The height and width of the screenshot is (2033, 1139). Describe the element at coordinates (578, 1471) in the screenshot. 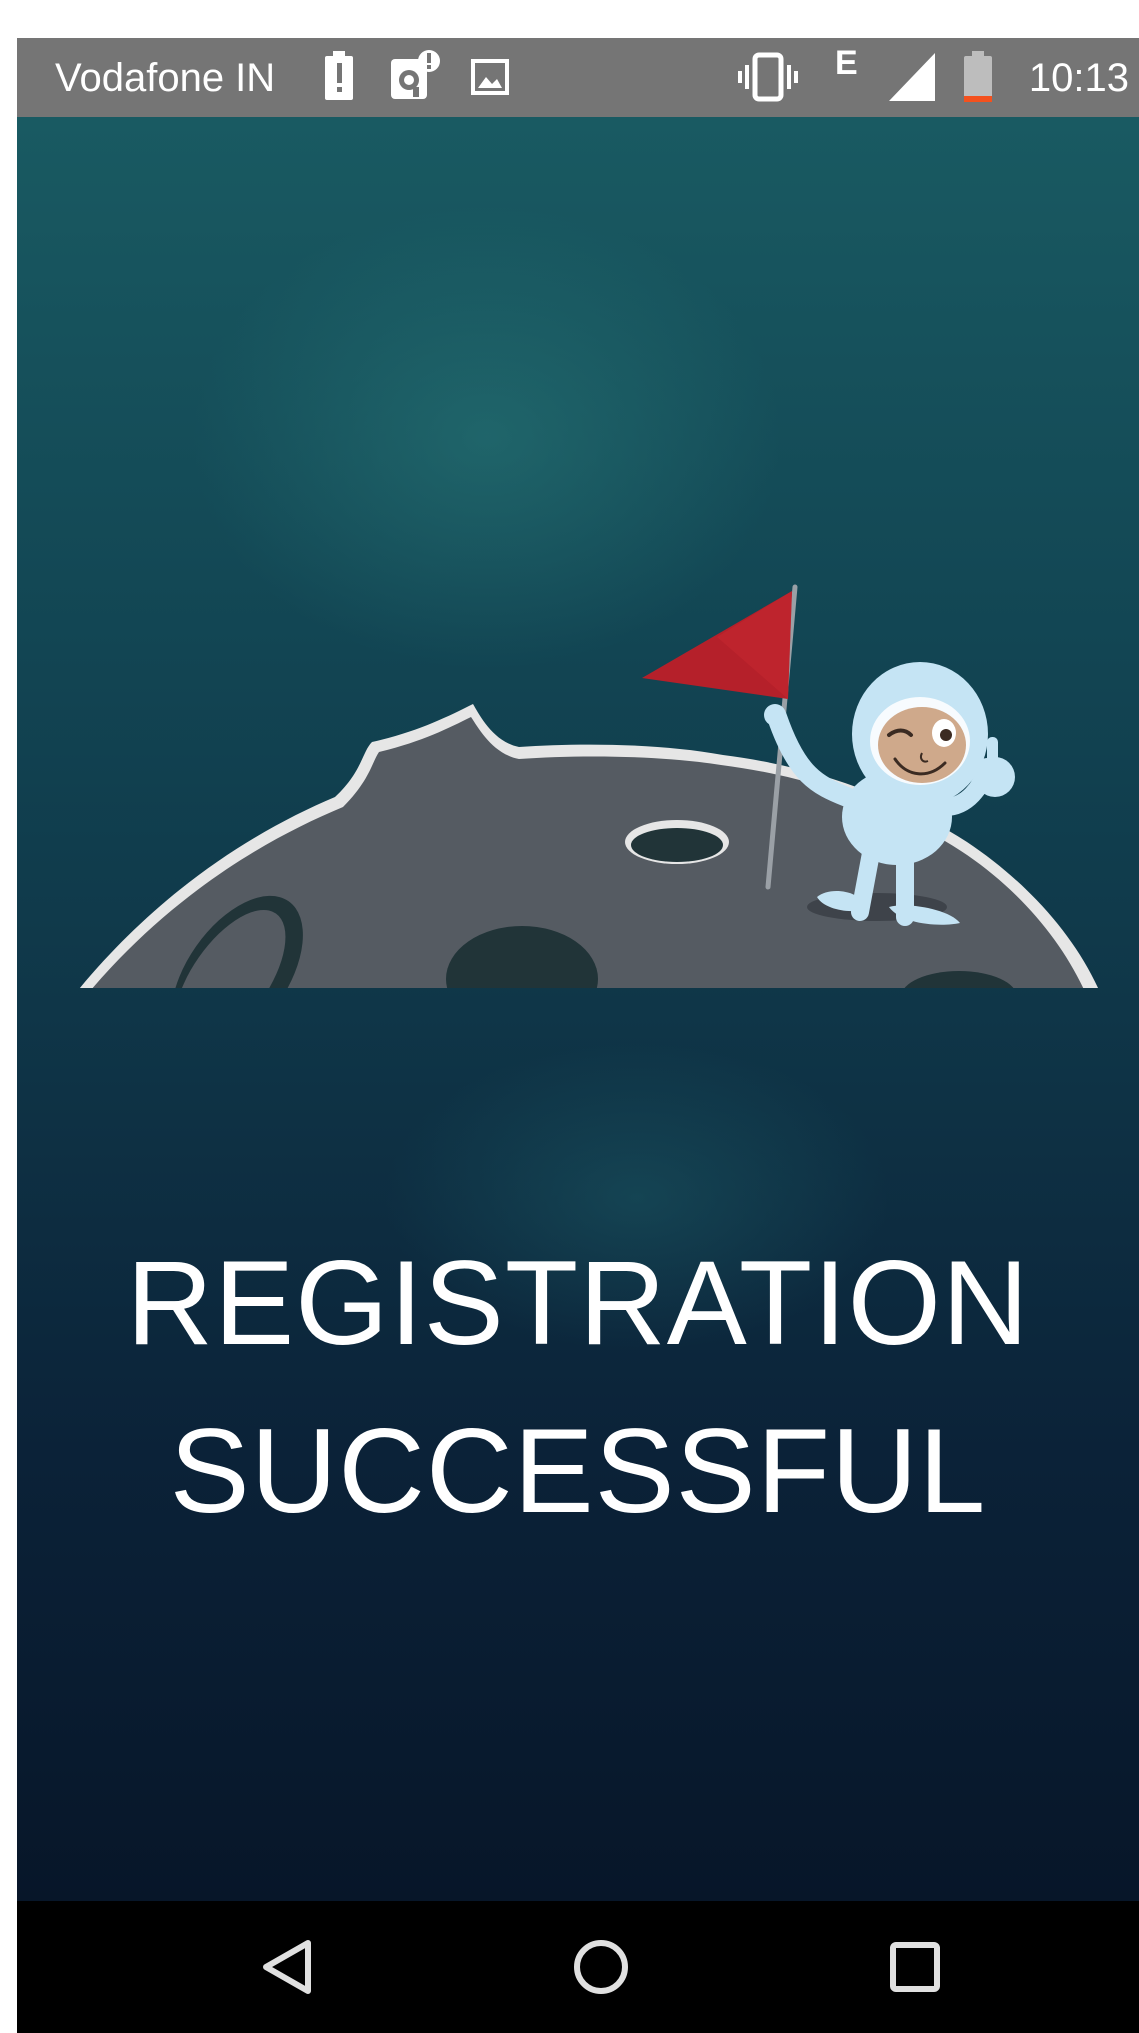

I see `message-line-2: SUCCESSFUL` at that location.